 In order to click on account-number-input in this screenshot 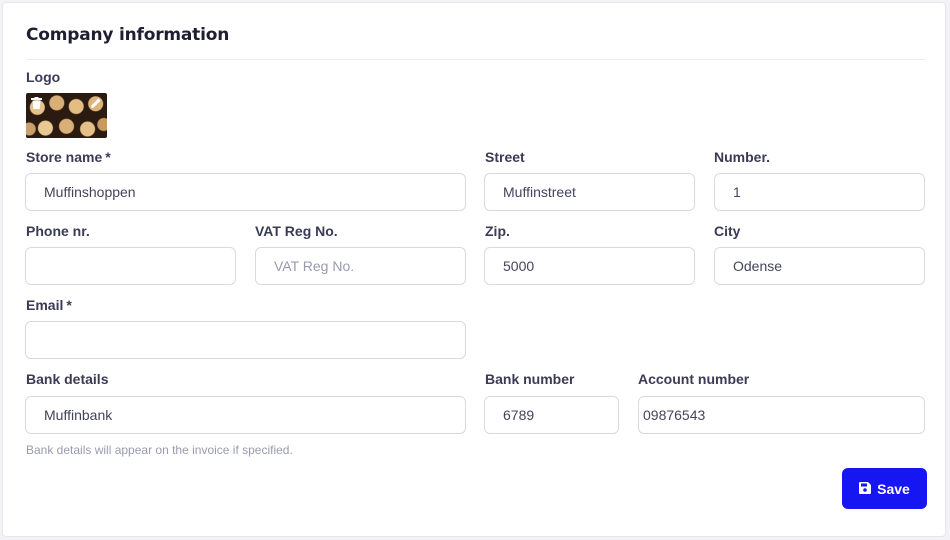, I will do `click(781, 415)`.